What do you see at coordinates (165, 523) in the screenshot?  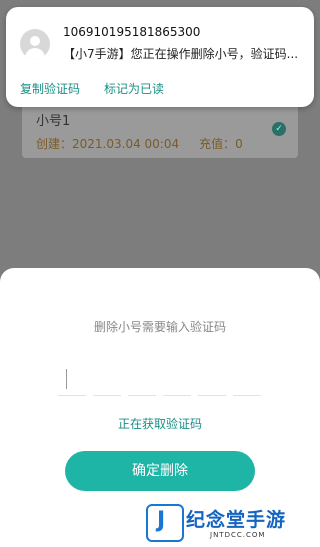 I see `logo-icon: J` at bounding box center [165, 523].